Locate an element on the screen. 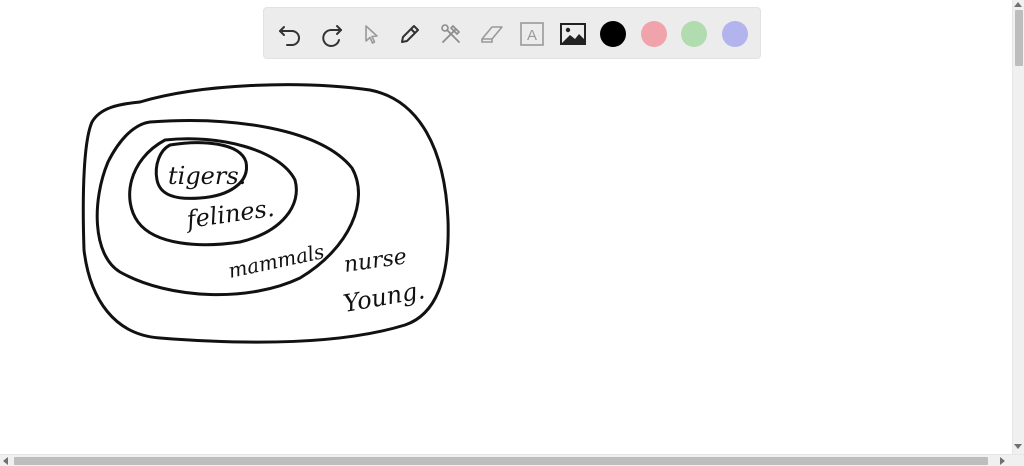  tools-button is located at coordinates (451, 34).